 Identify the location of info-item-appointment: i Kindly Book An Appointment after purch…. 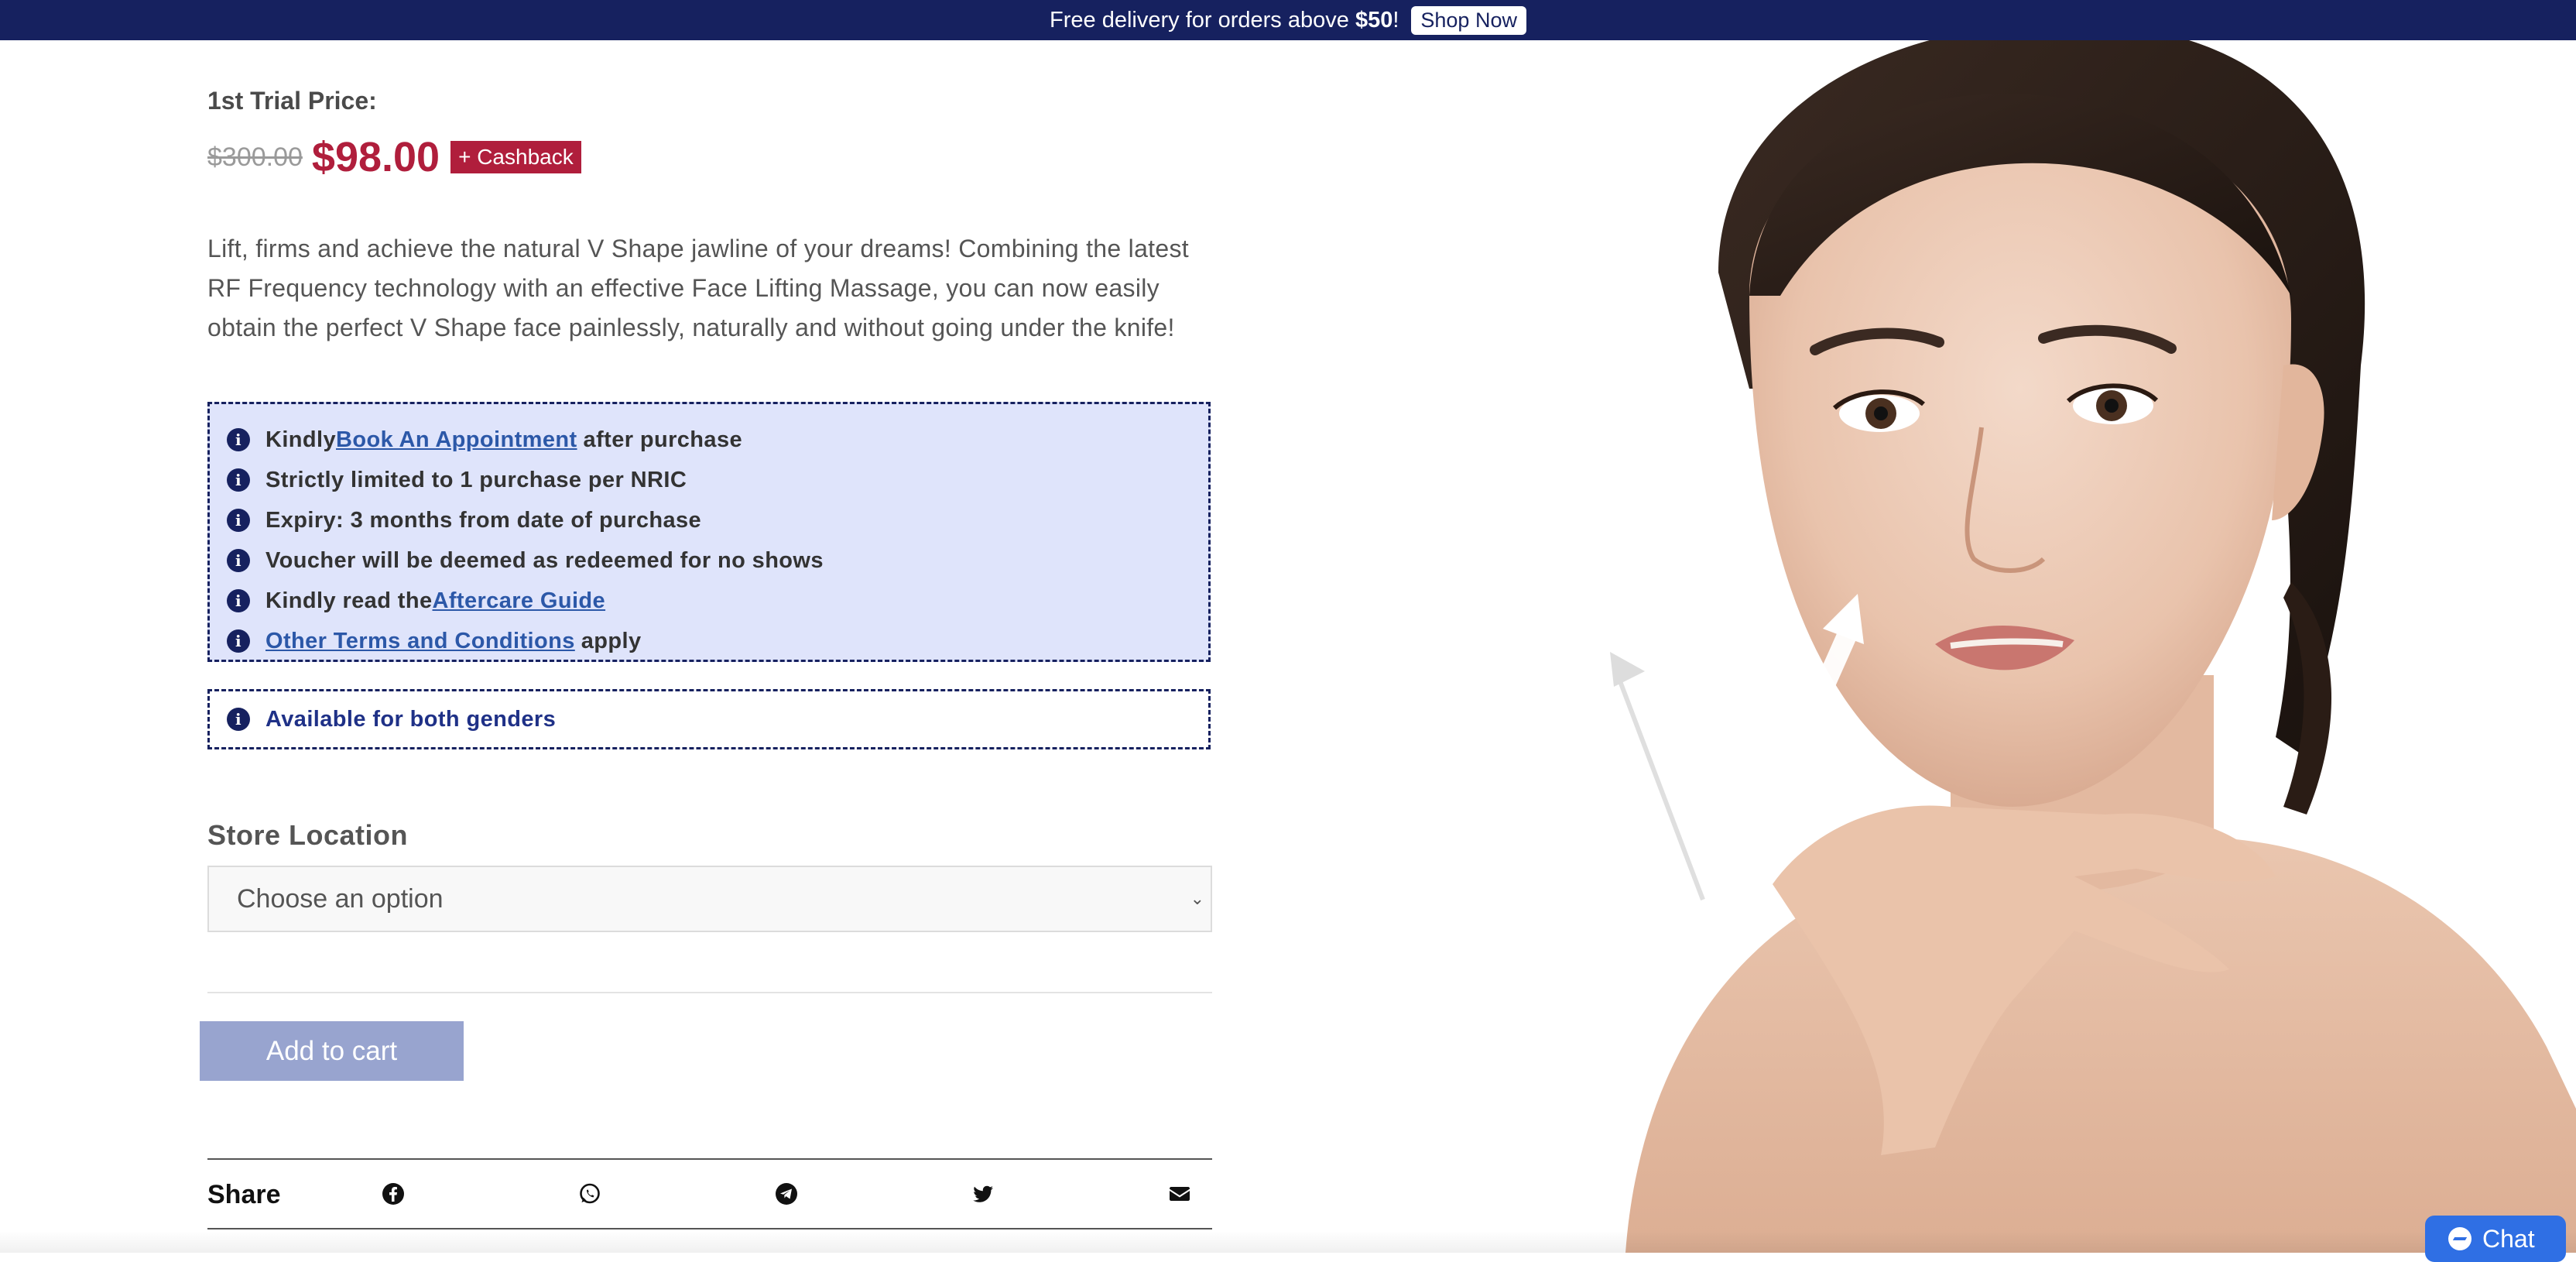
(717, 440).